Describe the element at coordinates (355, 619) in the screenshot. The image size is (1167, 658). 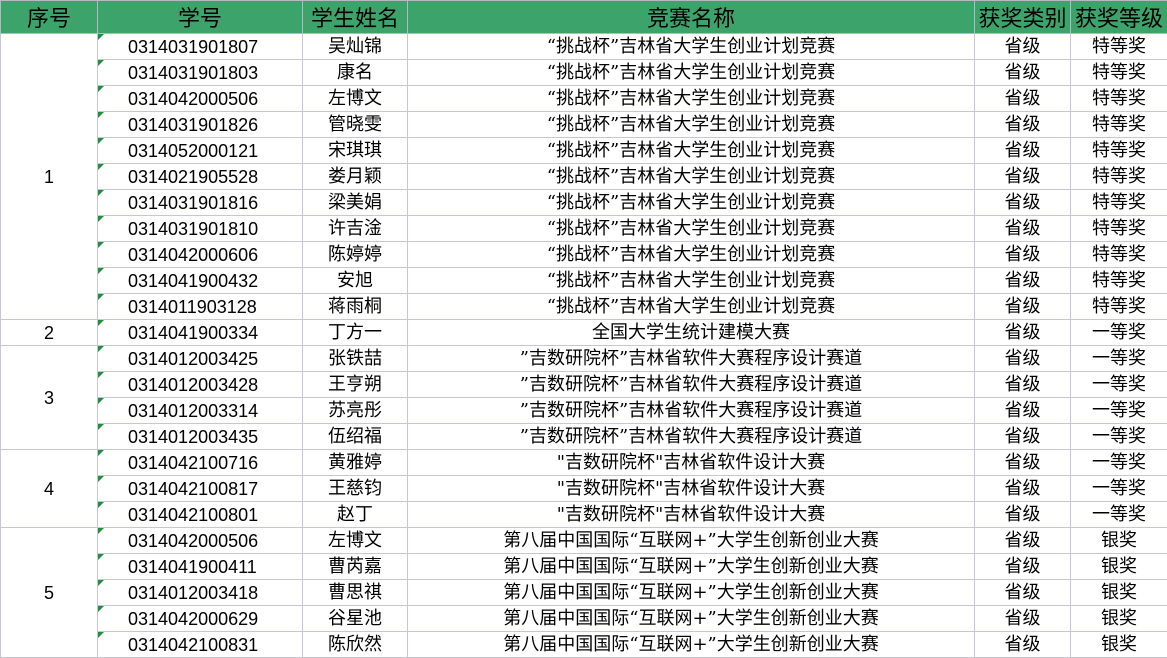
I see `student-name-cell: 谷星池` at that location.